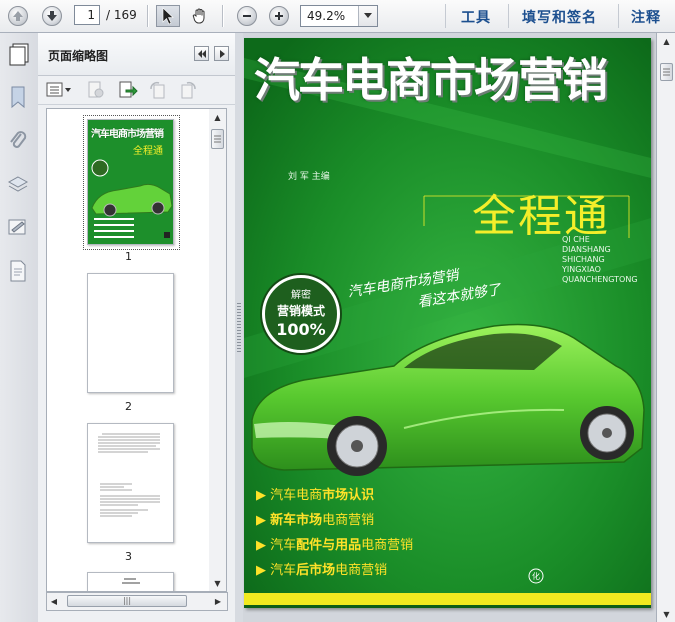  Describe the element at coordinates (218, 350) in the screenshot. I see `thumbnail-scrollbar: ▲ ▼` at that location.